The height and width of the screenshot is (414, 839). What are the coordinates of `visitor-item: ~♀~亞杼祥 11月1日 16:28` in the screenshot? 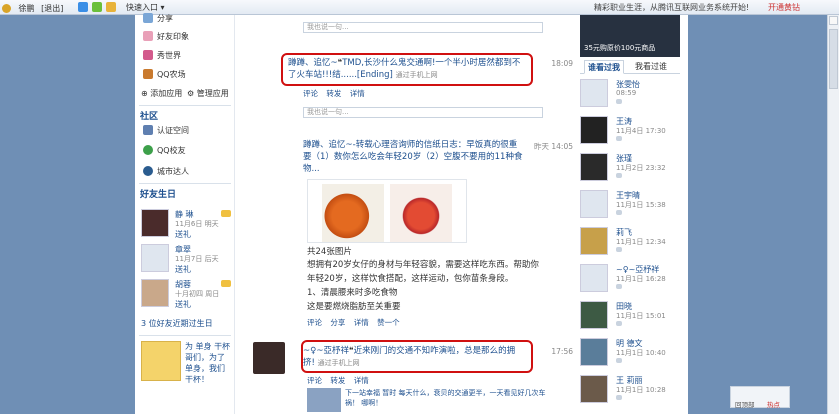 It's located at (631, 279).